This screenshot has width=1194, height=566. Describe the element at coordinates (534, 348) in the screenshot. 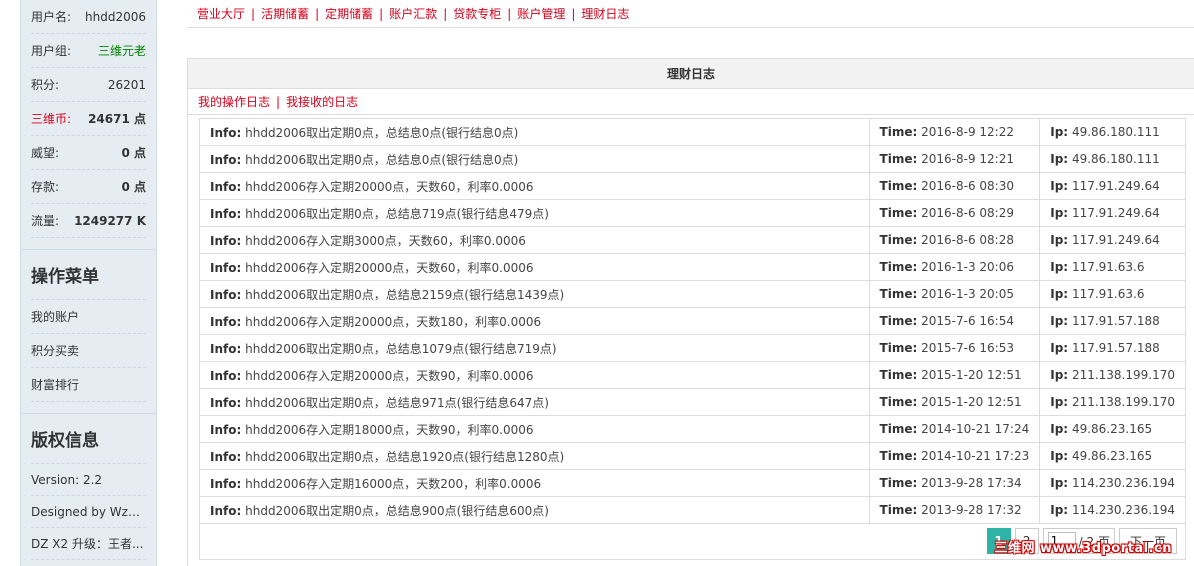

I see `log-info-cell: Info: hhdd2006取出定期0点，总结息1079点(银行结息719点)` at that location.